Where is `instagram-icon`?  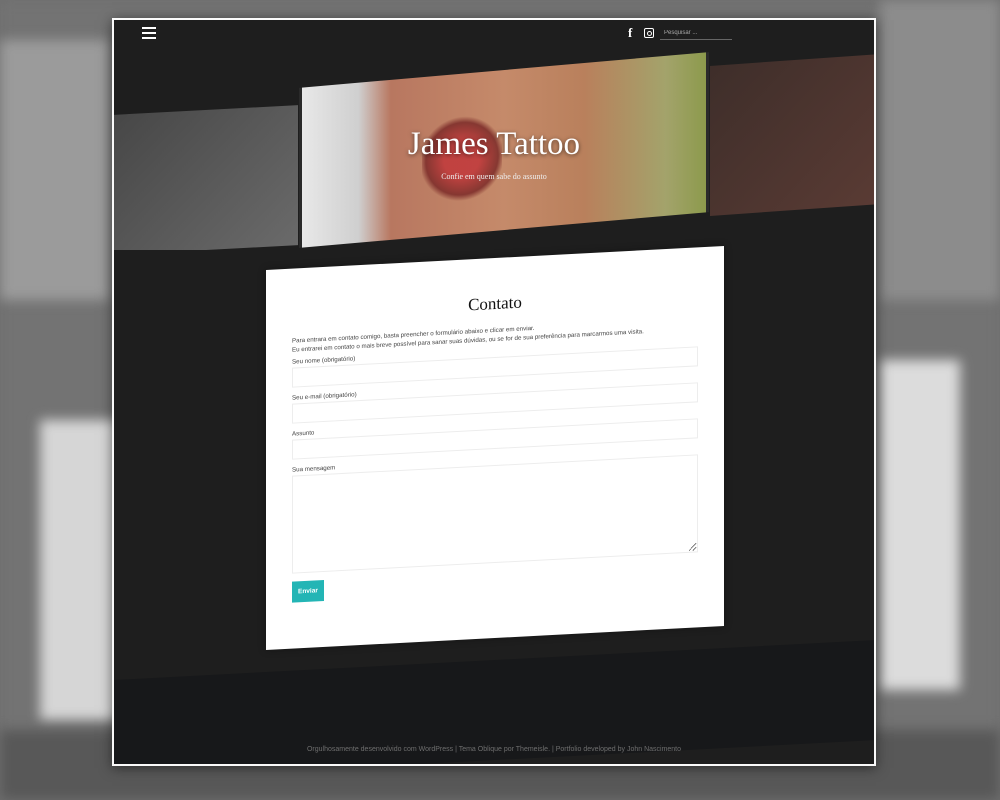
instagram-icon is located at coordinates (649, 33).